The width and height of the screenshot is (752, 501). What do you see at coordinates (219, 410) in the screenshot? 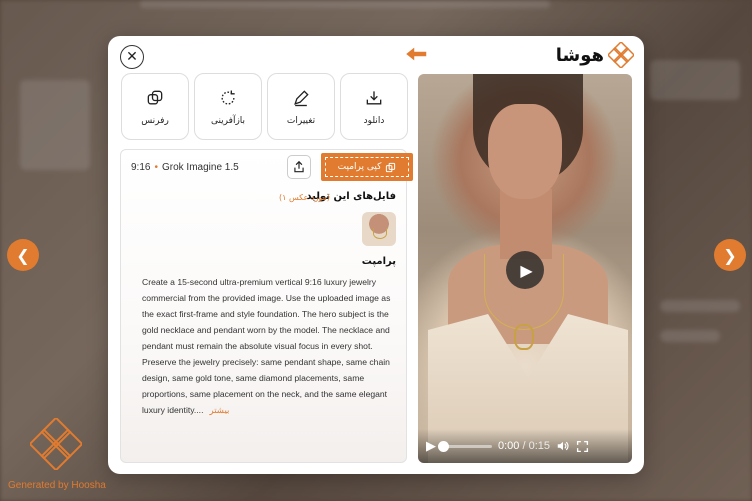
I see `show-more-link: بیشتر` at bounding box center [219, 410].